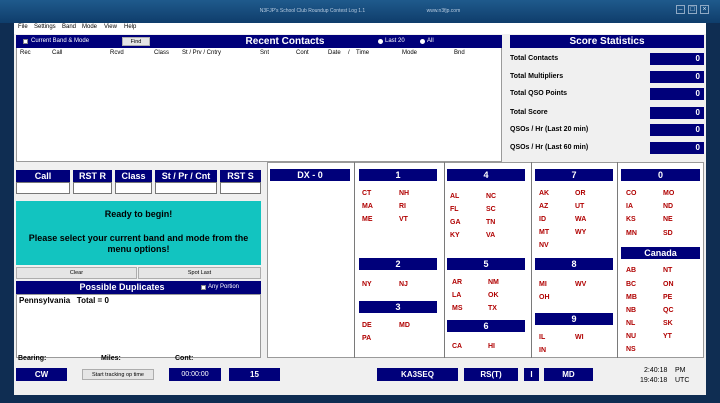 The height and width of the screenshot is (403, 720). I want to click on province-nb: NB, so click(631, 310).